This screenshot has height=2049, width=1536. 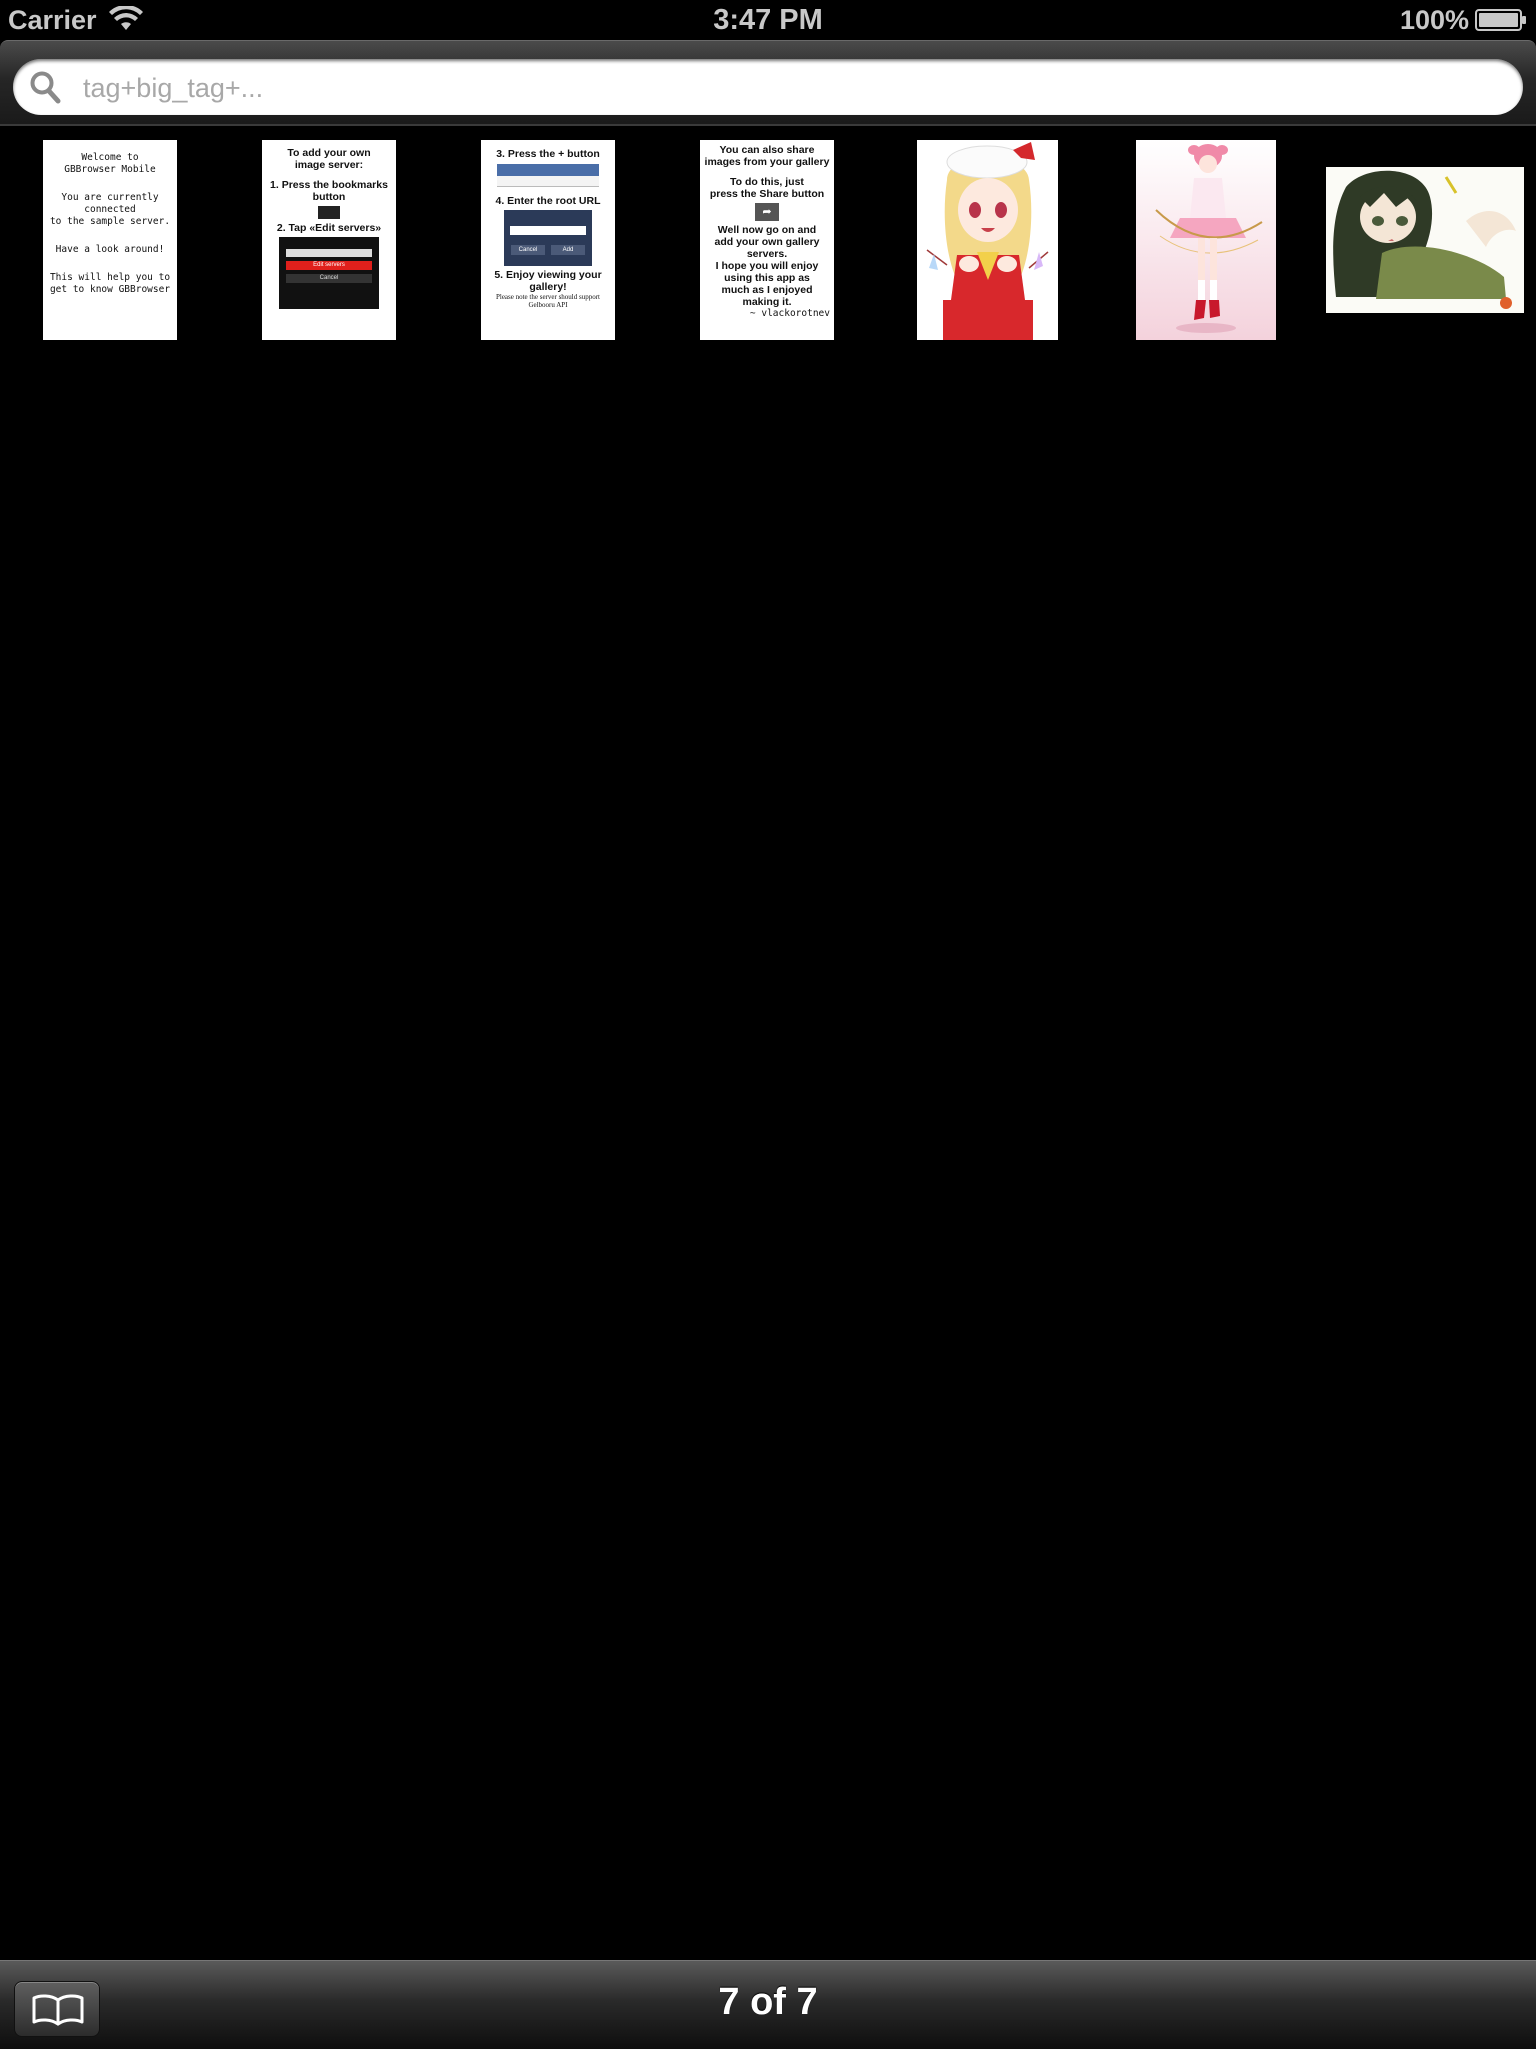 I want to click on thumbnail-text: making it., so click(x=767, y=302).